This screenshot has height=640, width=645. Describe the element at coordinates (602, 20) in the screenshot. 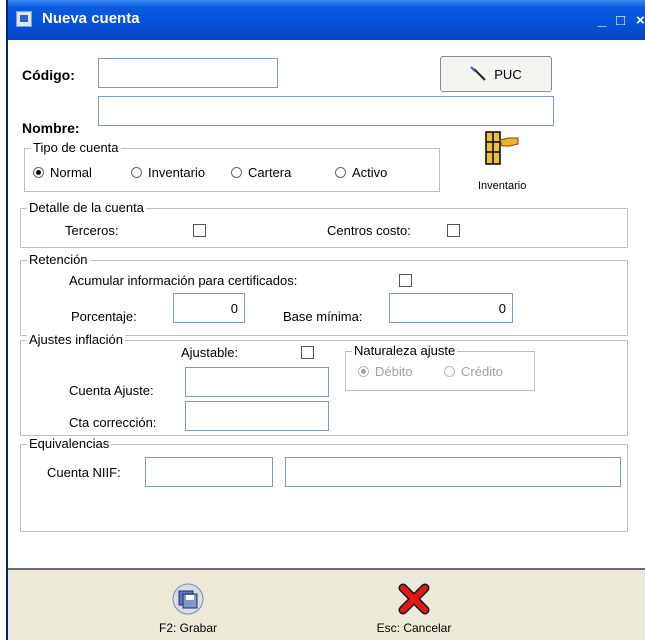

I see `minimize-button: _` at that location.